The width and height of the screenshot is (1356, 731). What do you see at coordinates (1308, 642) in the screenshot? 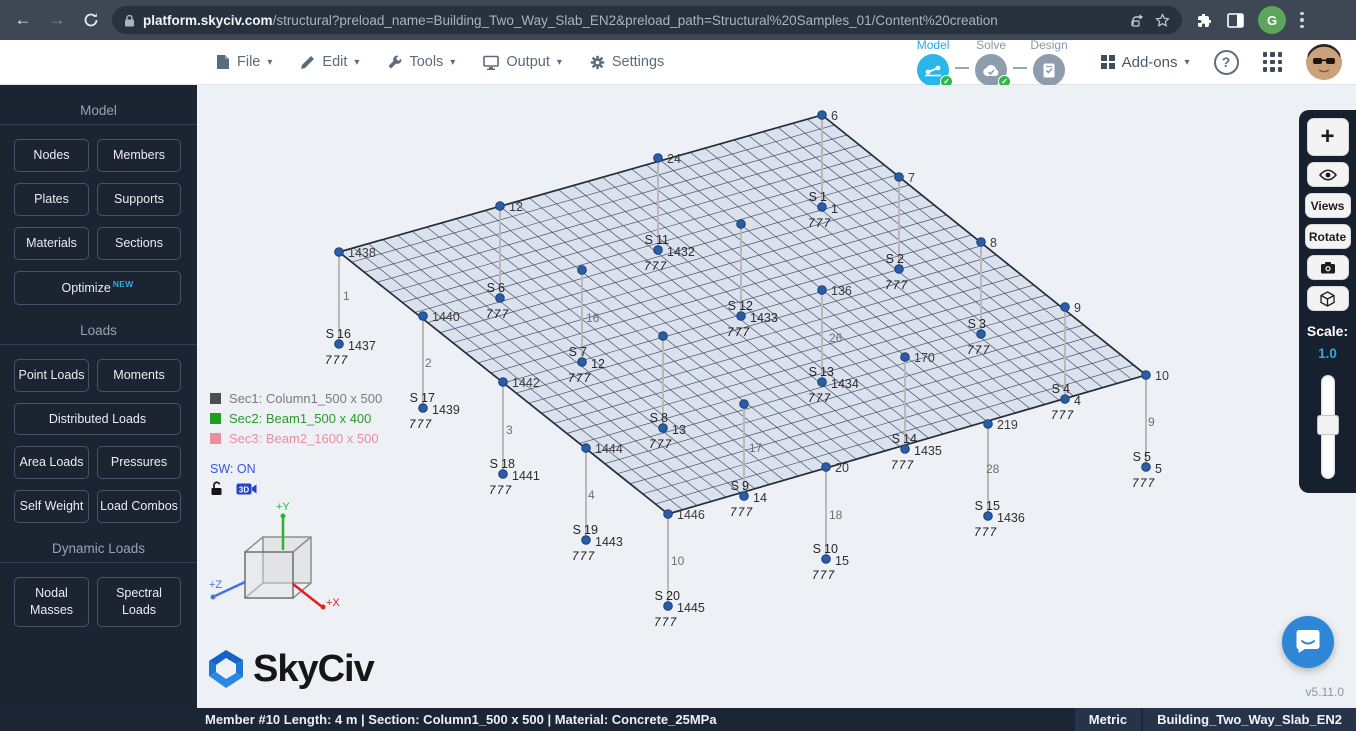
I see `chat-bubble-button` at bounding box center [1308, 642].